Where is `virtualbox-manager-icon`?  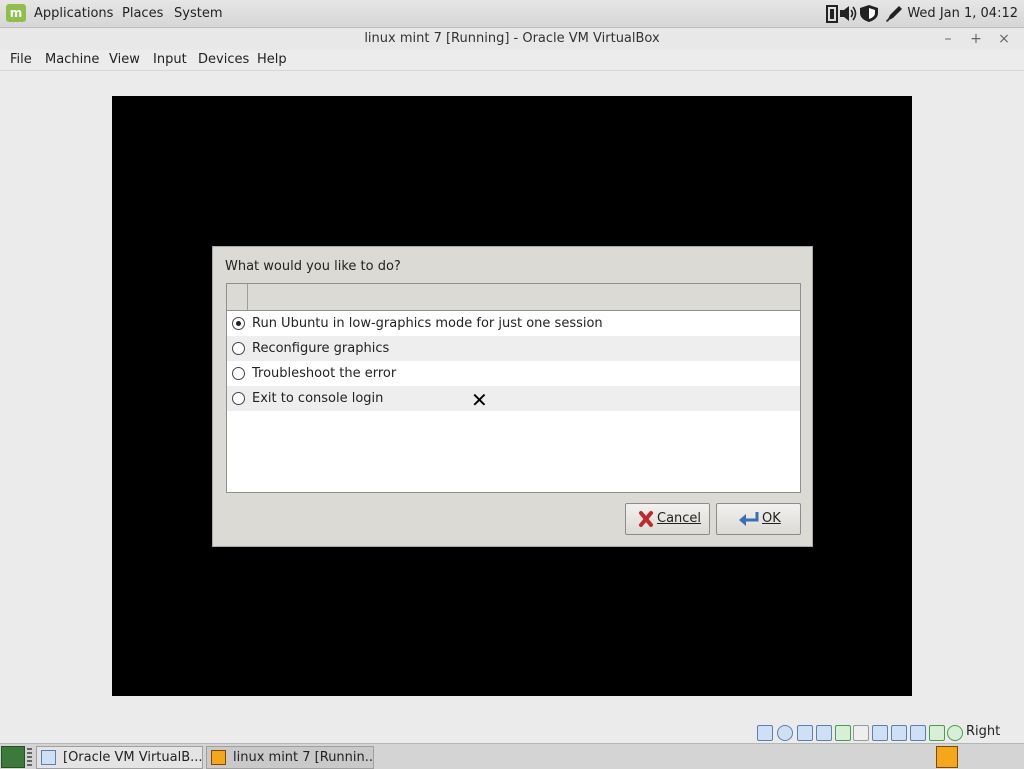
virtualbox-manager-icon is located at coordinates (48, 757).